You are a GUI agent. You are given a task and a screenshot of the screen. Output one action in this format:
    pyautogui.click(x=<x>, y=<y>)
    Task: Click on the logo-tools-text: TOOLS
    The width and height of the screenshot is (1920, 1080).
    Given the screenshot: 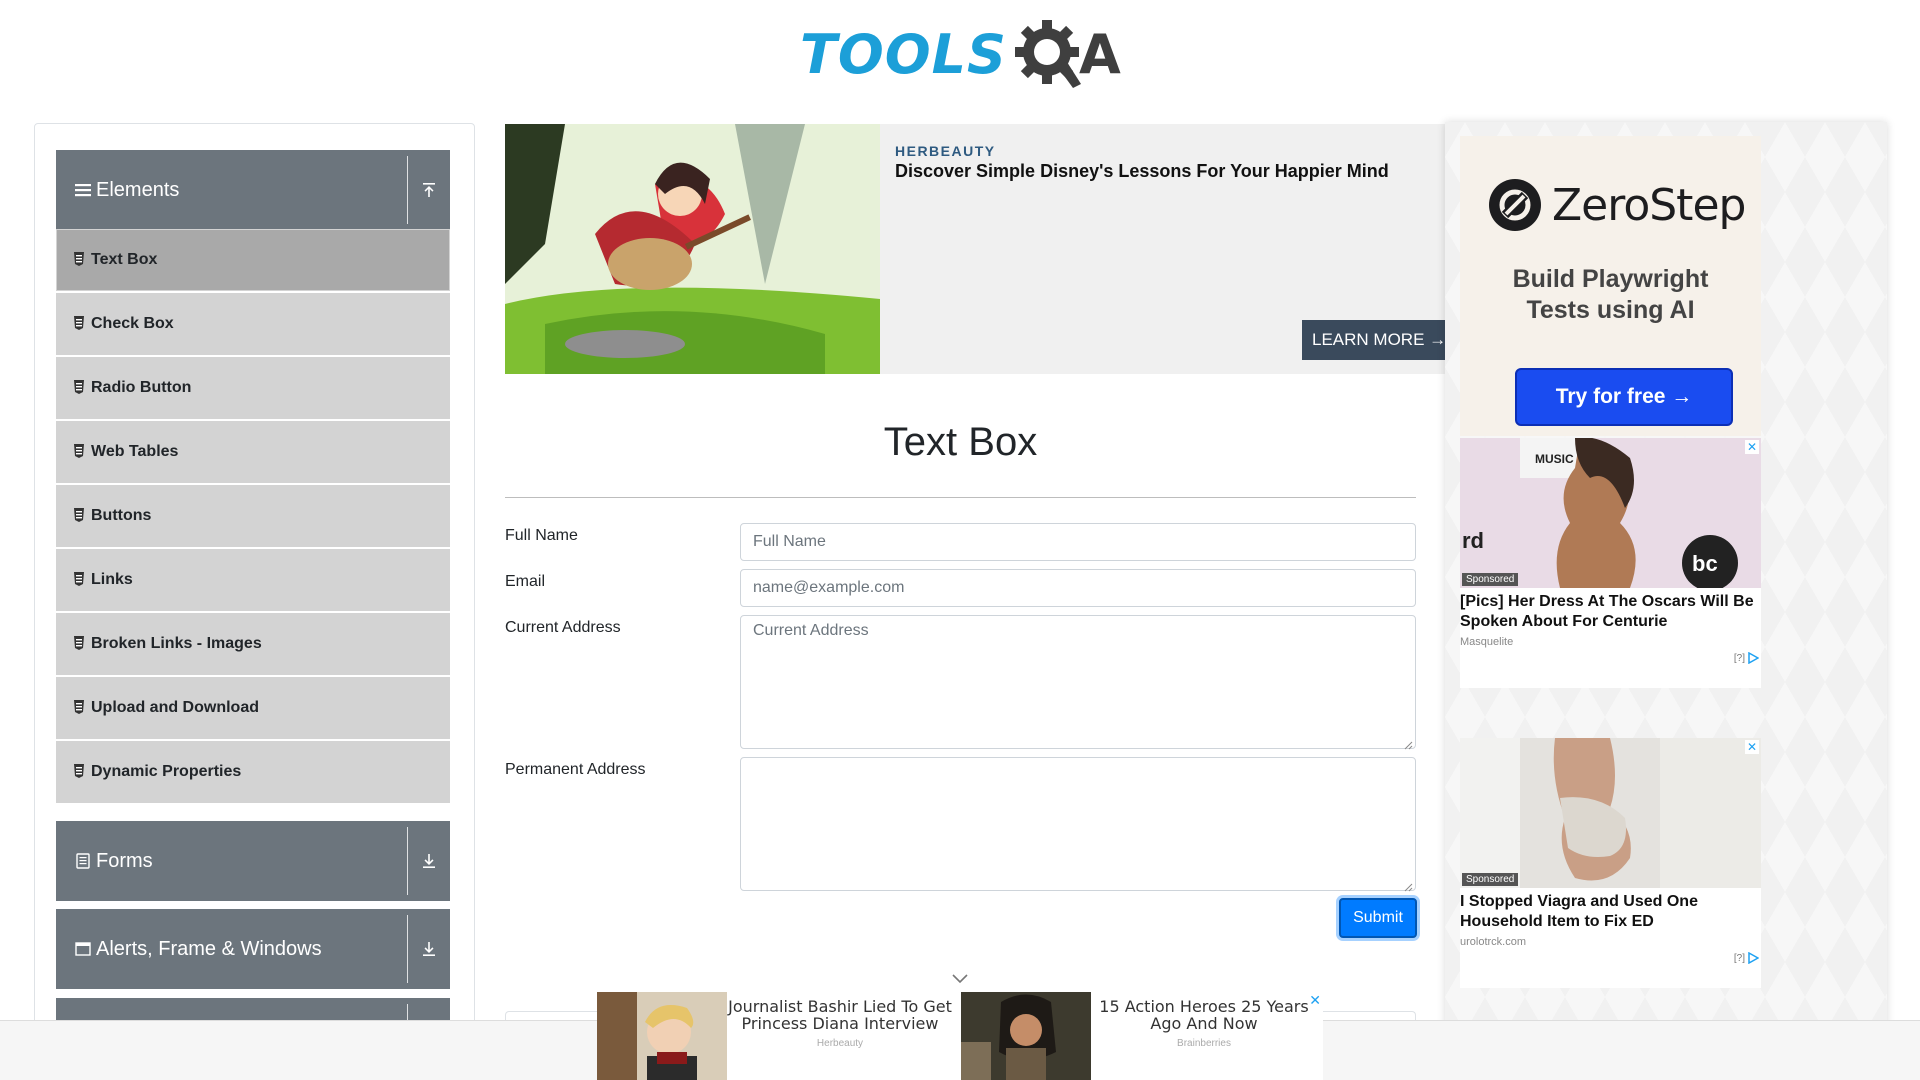 What is the action you would take?
    pyautogui.click(x=903, y=54)
    